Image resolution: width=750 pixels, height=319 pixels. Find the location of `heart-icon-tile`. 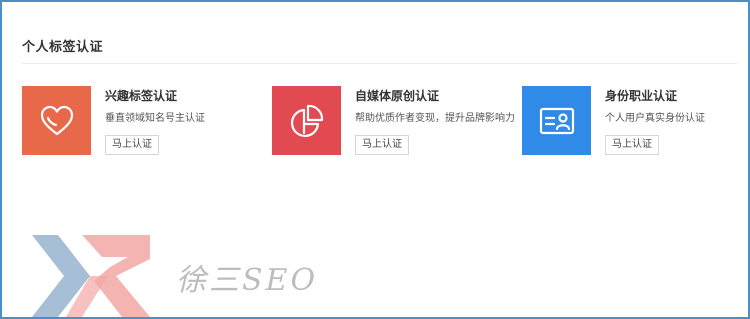

heart-icon-tile is located at coordinates (56, 120).